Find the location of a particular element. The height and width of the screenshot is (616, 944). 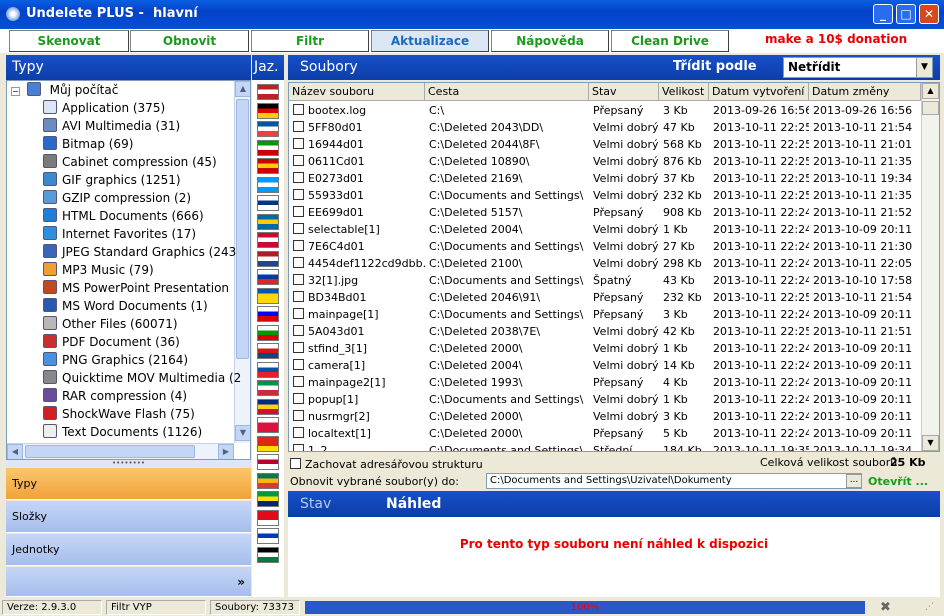

close-button: ✕ is located at coordinates (929, 14).